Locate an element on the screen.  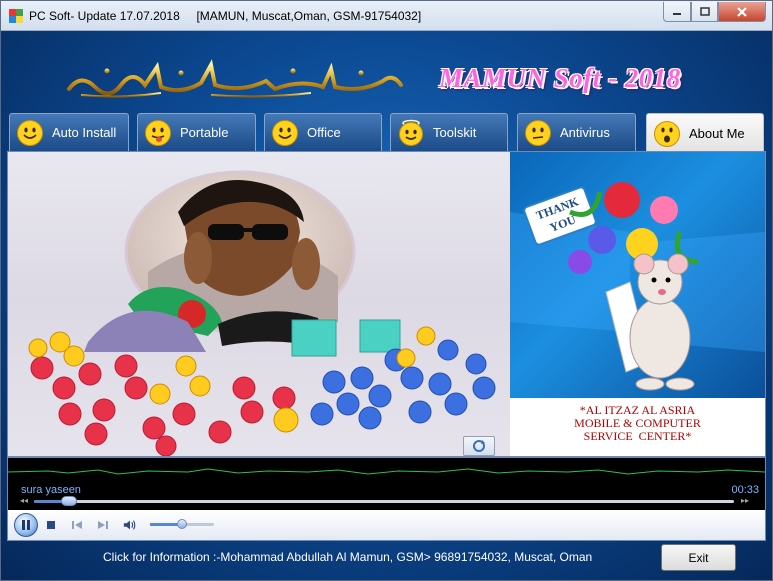
stop-button is located at coordinates (51, 525).